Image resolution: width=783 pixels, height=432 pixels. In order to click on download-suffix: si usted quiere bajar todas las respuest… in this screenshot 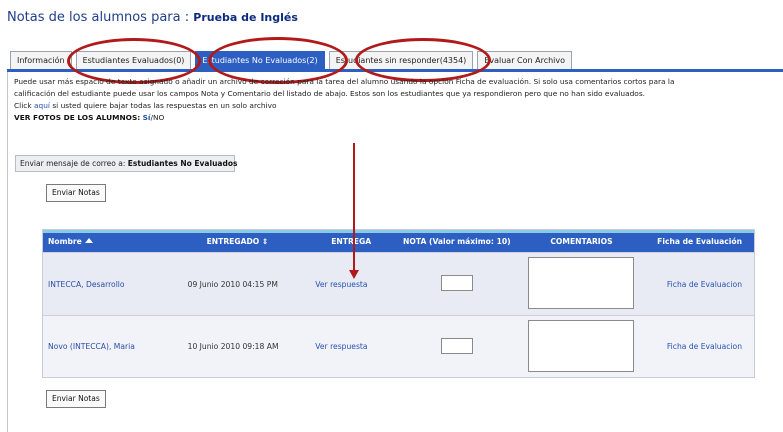, I will do `click(164, 105)`.